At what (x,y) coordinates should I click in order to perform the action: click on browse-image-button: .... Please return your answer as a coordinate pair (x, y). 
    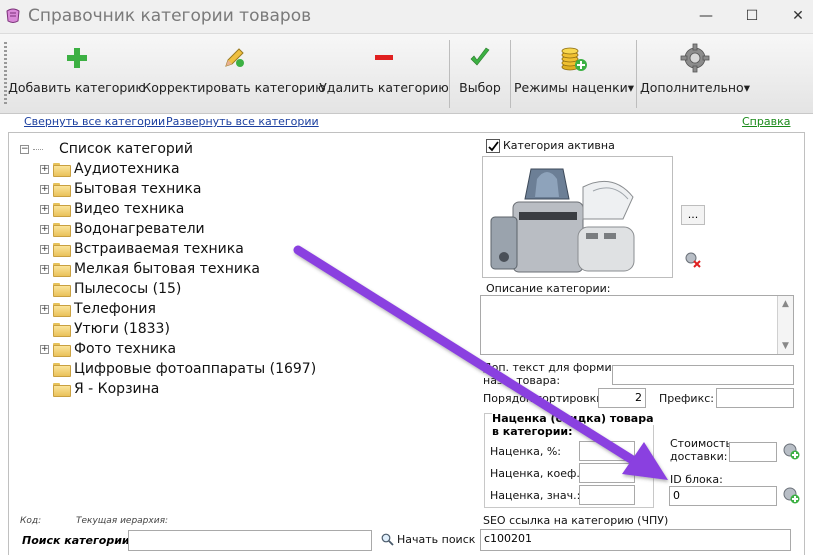
    Looking at the image, I should click on (693, 215).